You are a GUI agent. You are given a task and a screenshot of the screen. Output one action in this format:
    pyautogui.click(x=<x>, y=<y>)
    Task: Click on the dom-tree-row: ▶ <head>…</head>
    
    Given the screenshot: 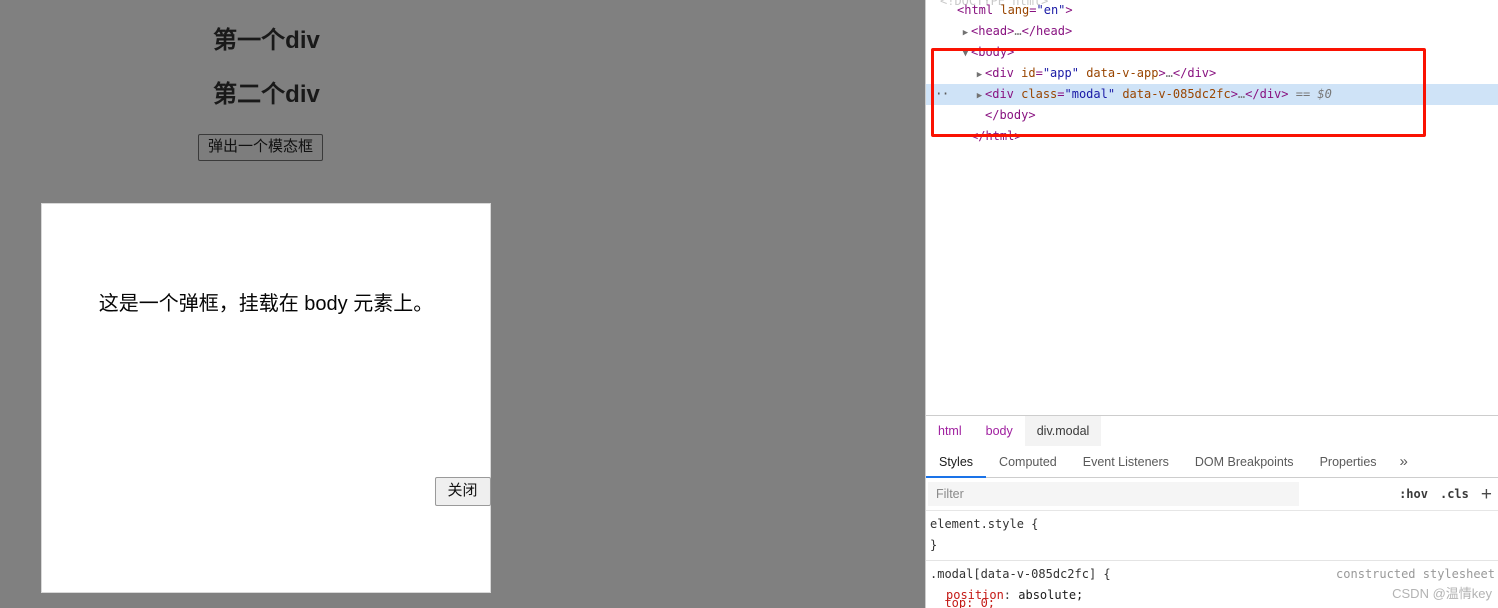 What is the action you would take?
    pyautogui.click(x=1212, y=31)
    